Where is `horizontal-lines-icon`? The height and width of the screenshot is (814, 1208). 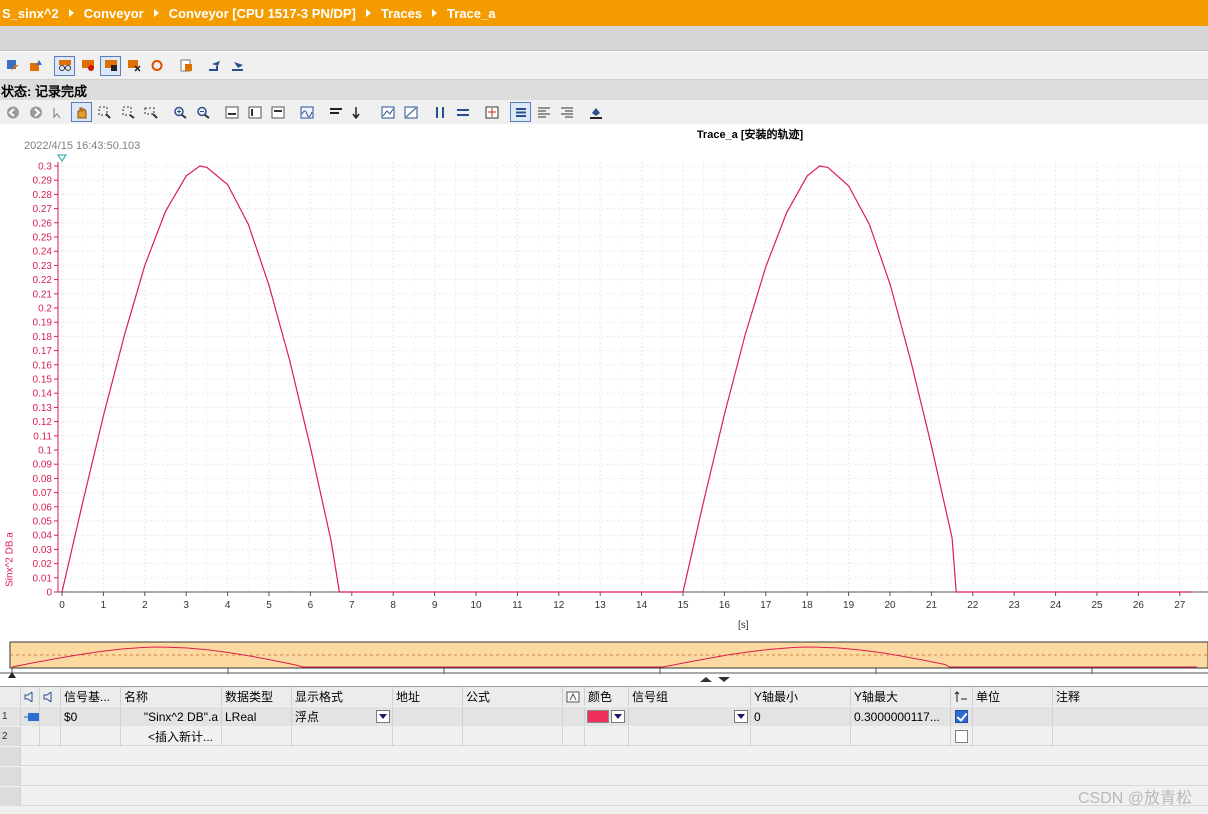 horizontal-lines-icon is located at coordinates (462, 112).